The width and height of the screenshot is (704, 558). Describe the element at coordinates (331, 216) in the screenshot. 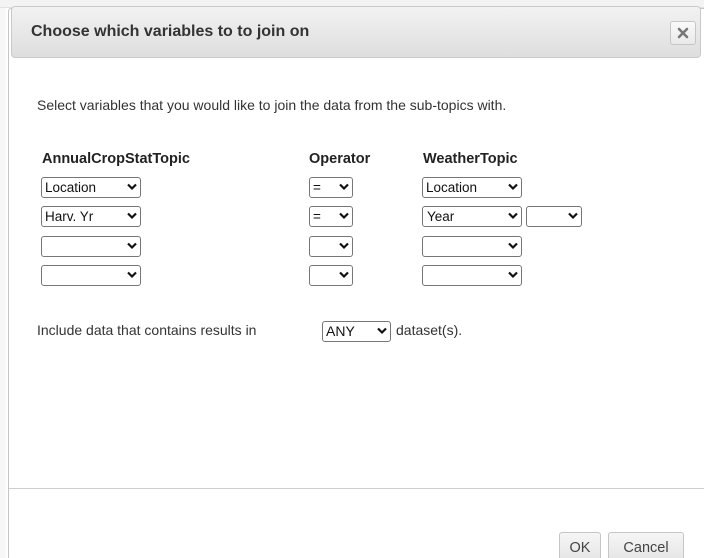

I see `operator-select-2: =` at that location.